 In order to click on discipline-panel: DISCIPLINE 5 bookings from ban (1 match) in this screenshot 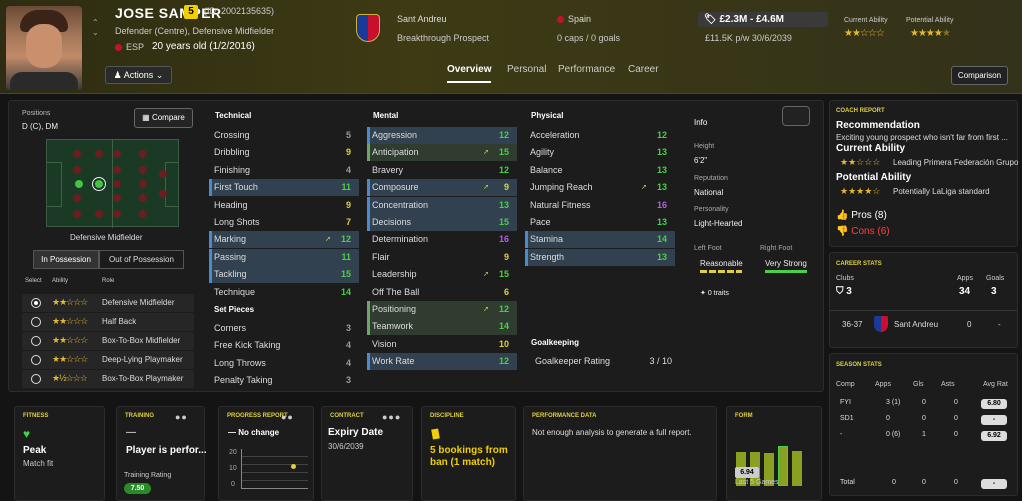, I will do `click(468, 453)`.